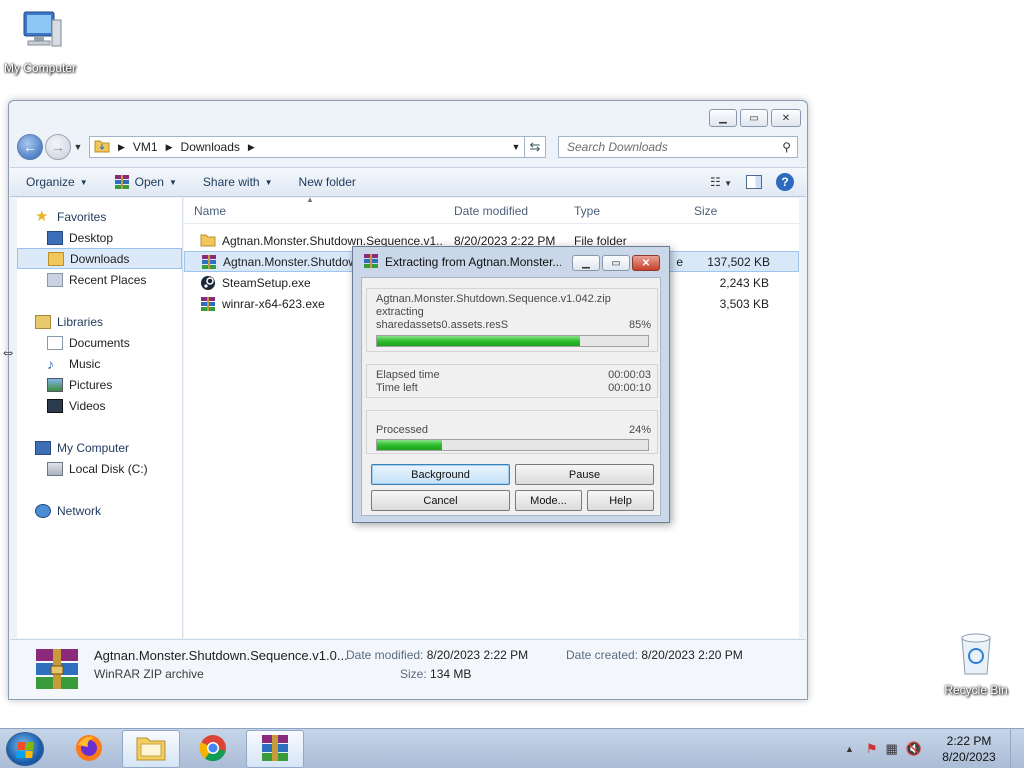  I want to click on current-file: sharedassets0.assets.resS, so click(442, 325).